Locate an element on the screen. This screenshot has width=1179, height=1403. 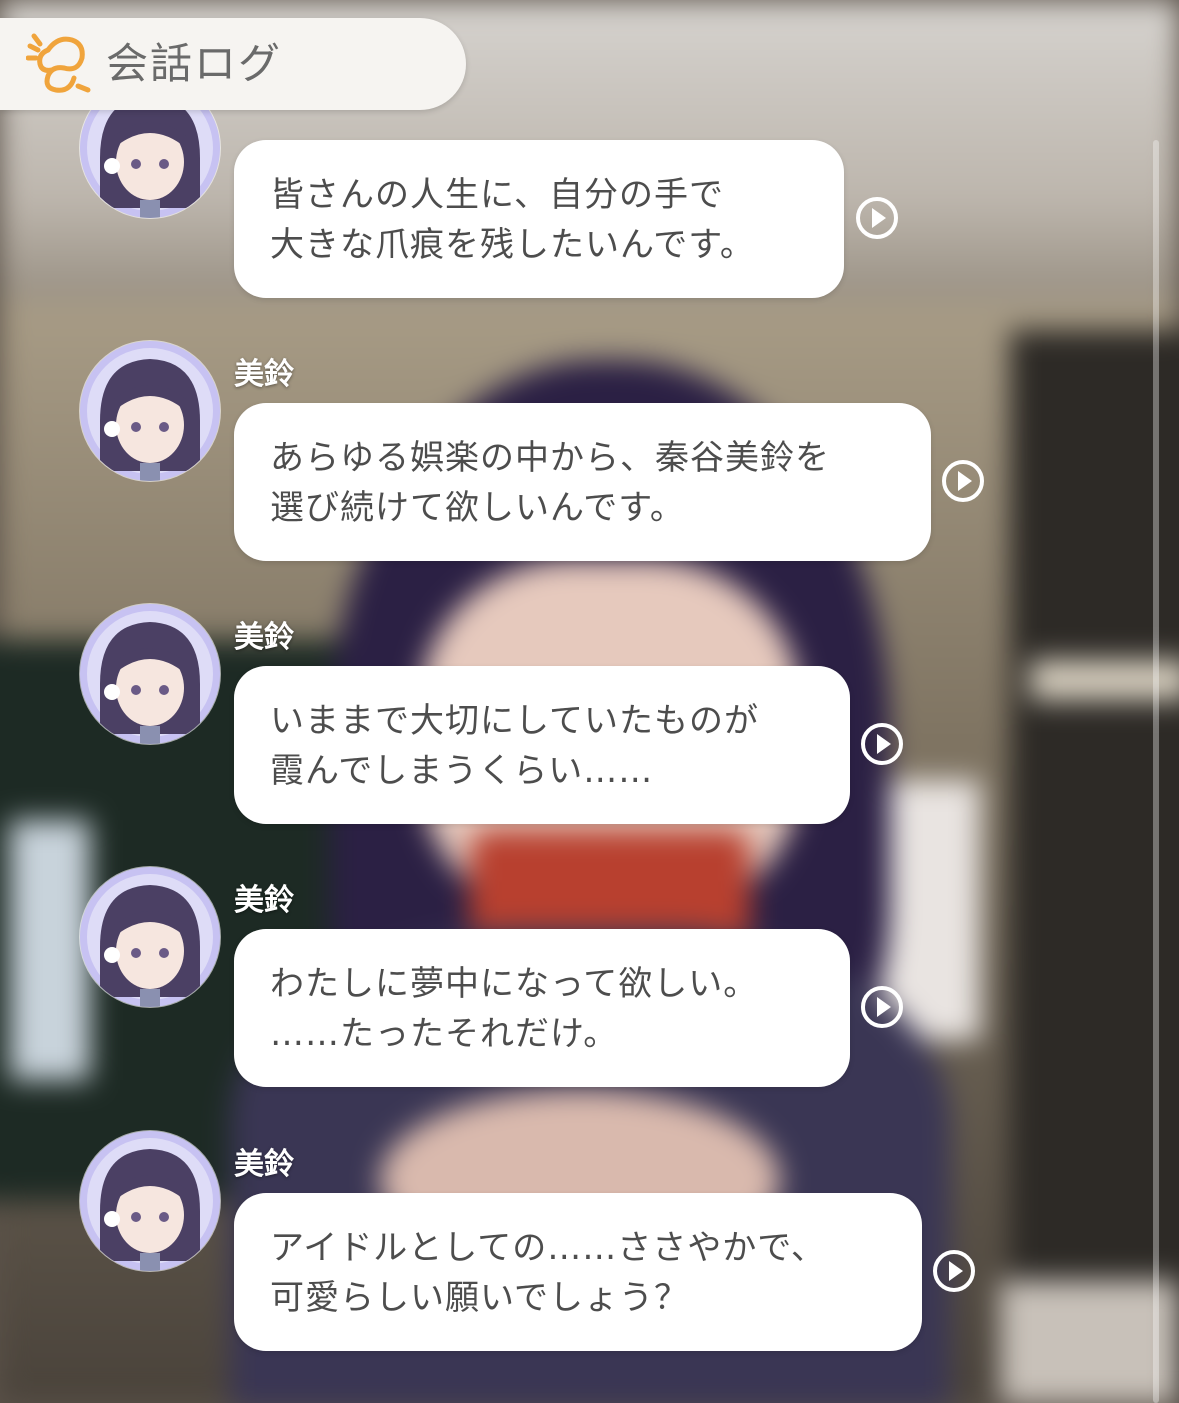
message-line: ……たったそれだけ。 is located at coordinates (444, 1034).